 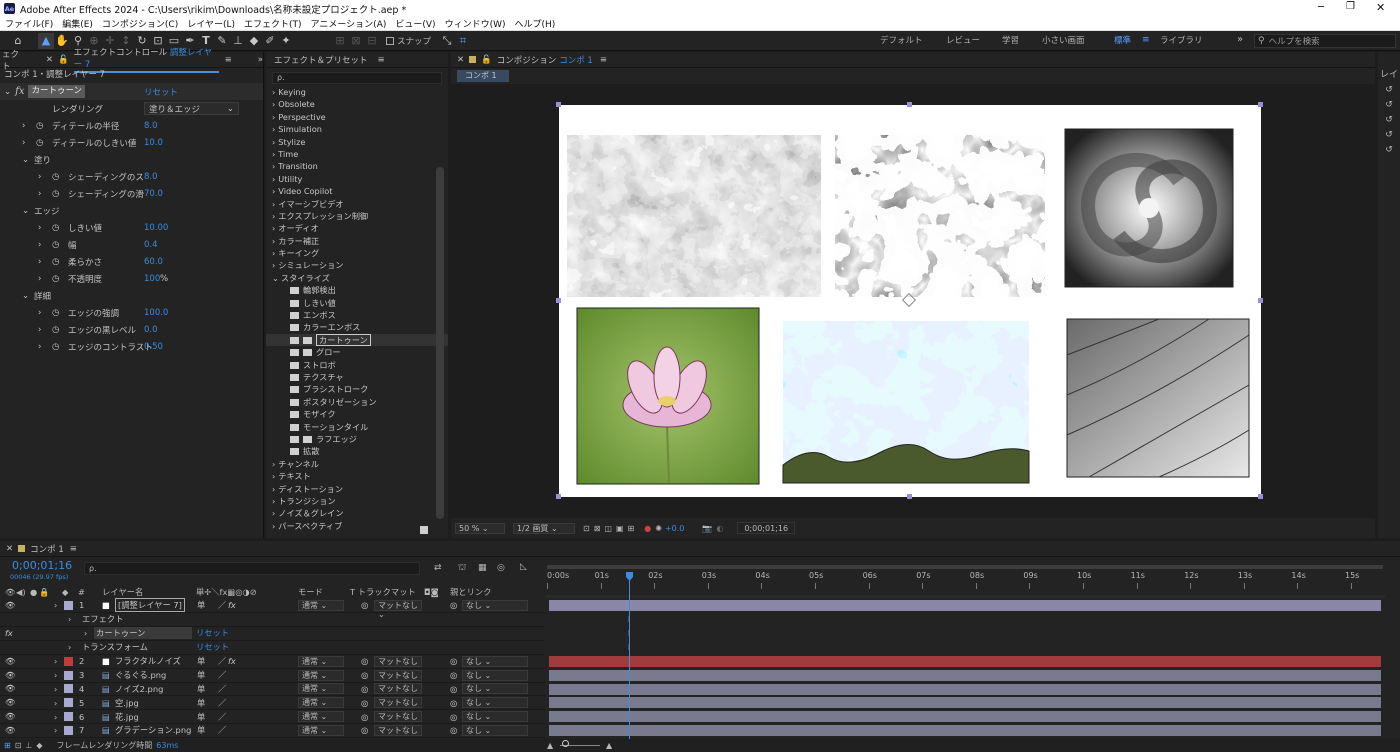 I want to click on region-icon: ◫, so click(x=608, y=528).